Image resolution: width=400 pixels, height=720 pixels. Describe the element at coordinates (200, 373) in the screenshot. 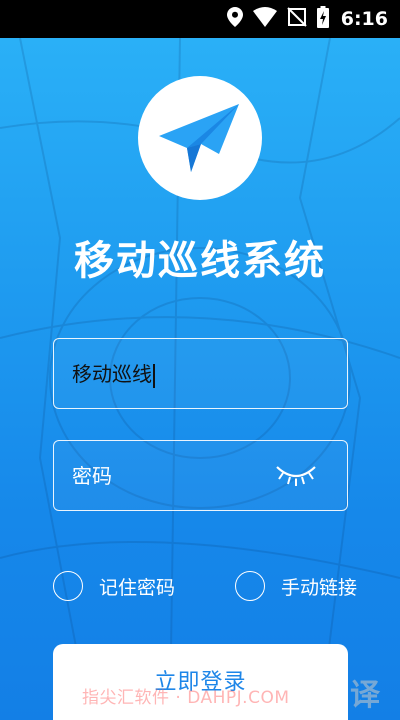

I see `username-field: 移动巡线` at that location.